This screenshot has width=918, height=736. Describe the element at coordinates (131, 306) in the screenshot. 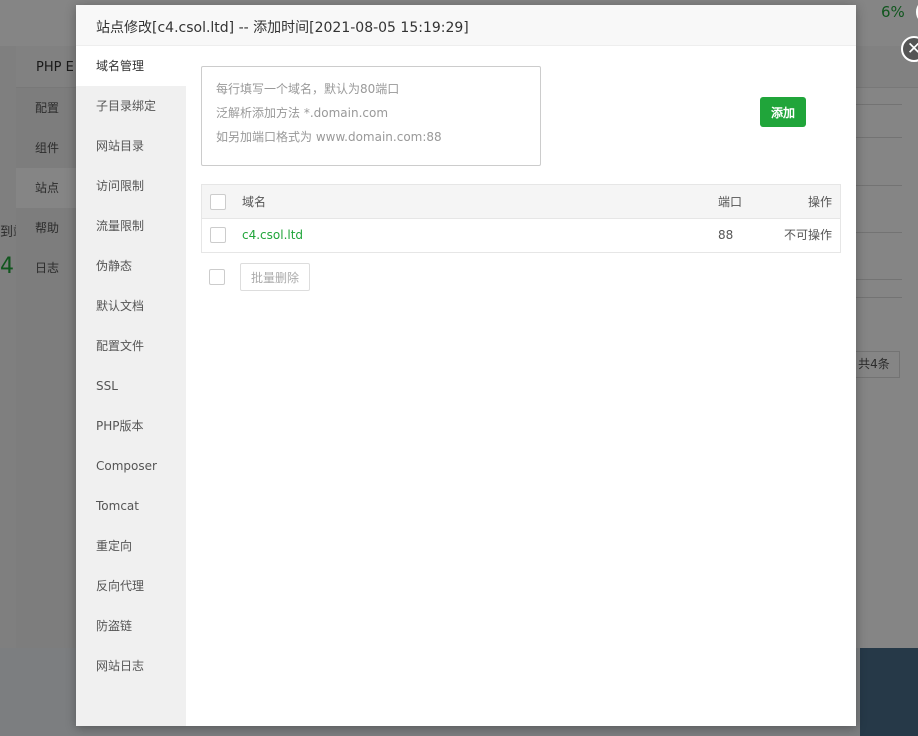

I see `nav-item-default-document: 默认文档` at that location.